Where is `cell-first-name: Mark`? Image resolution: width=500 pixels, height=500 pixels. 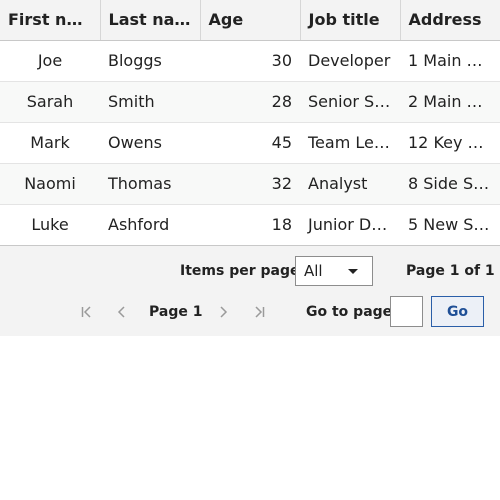 cell-first-name: Mark is located at coordinates (50, 143).